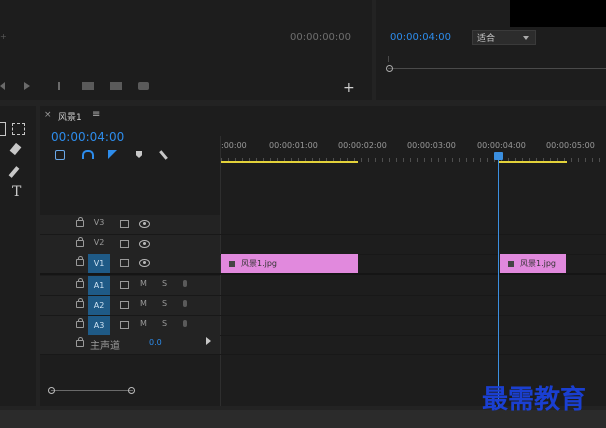  Describe the element at coordinates (70, 116) in the screenshot. I see `sequence-tab: 风景1` at that location.